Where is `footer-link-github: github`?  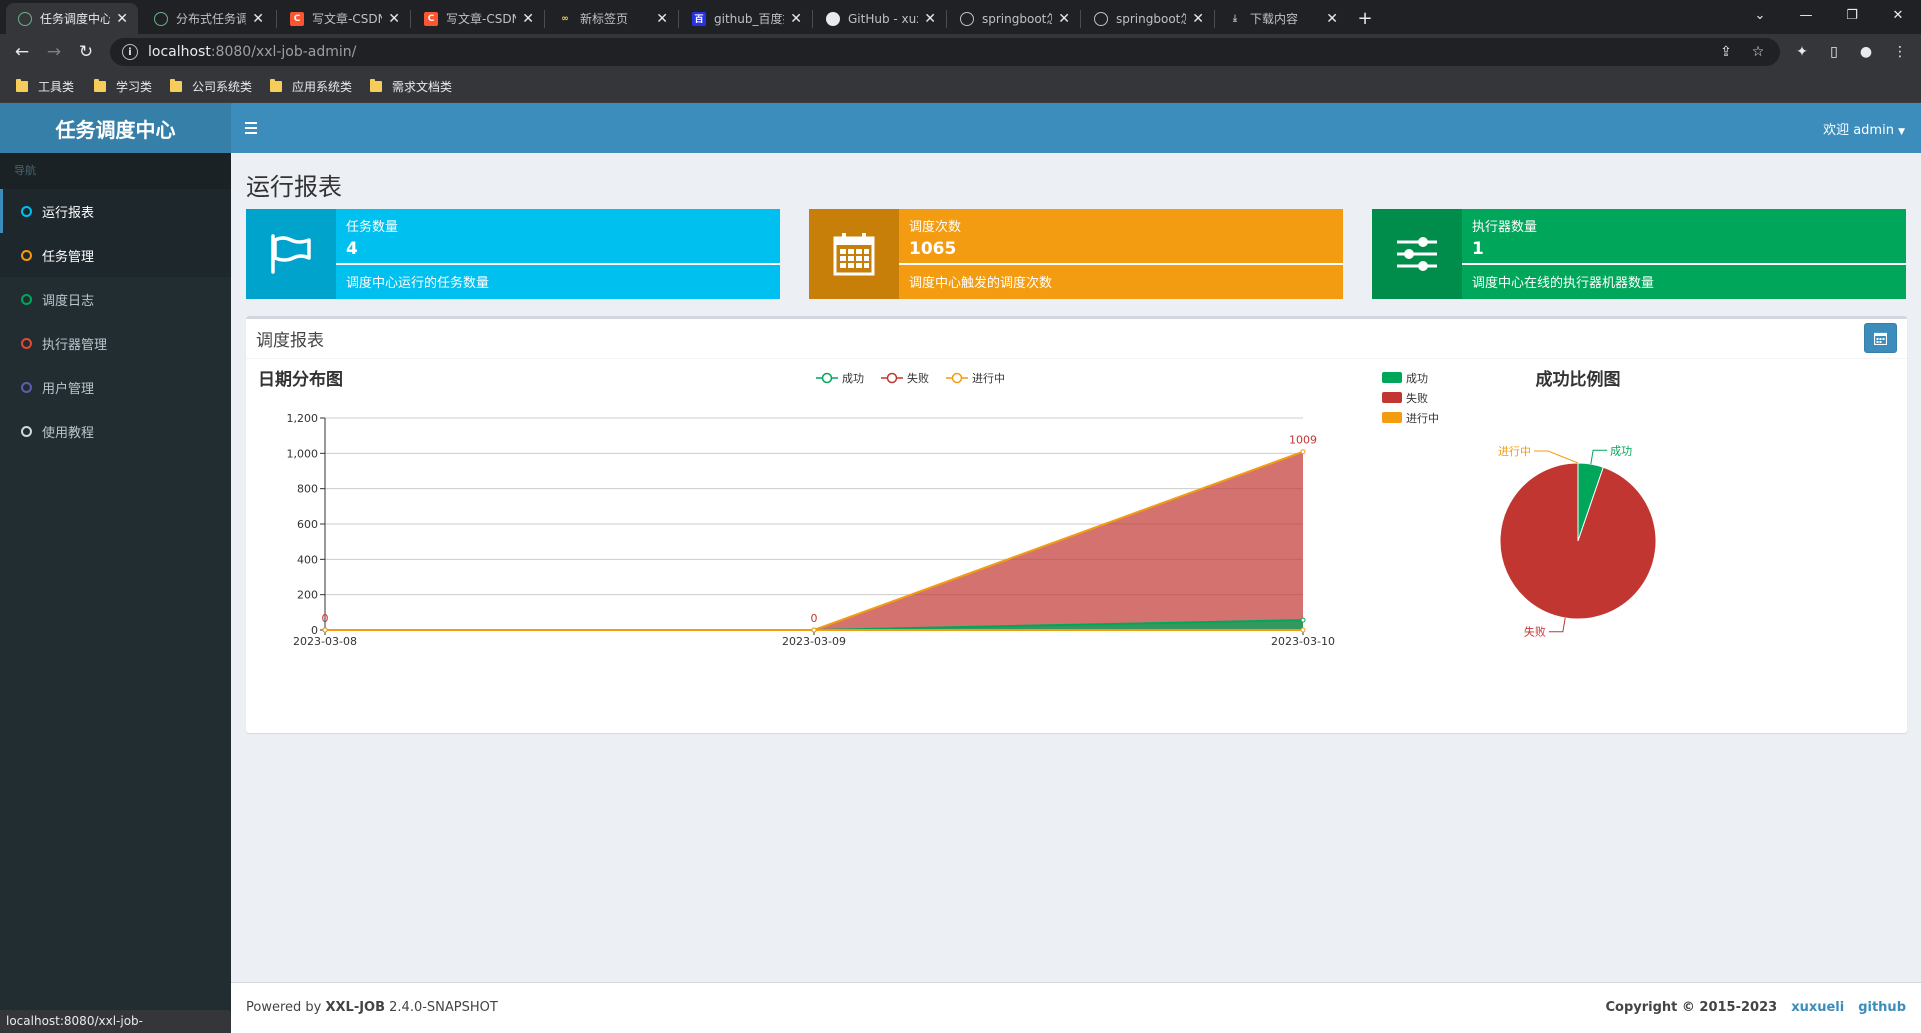
footer-link-github: github is located at coordinates (1882, 1007).